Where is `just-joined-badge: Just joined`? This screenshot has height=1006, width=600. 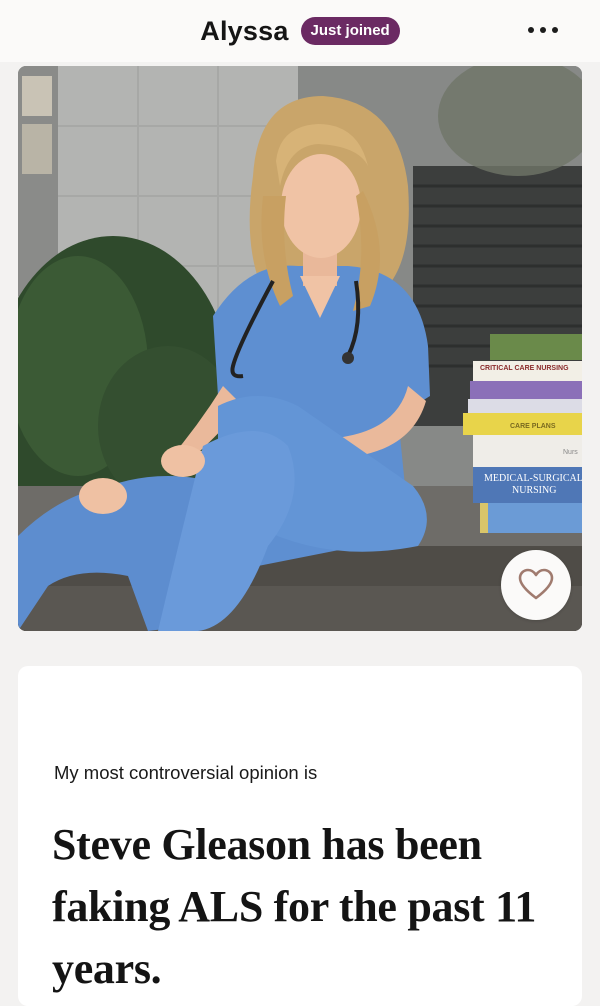 just-joined-badge: Just joined is located at coordinates (350, 31).